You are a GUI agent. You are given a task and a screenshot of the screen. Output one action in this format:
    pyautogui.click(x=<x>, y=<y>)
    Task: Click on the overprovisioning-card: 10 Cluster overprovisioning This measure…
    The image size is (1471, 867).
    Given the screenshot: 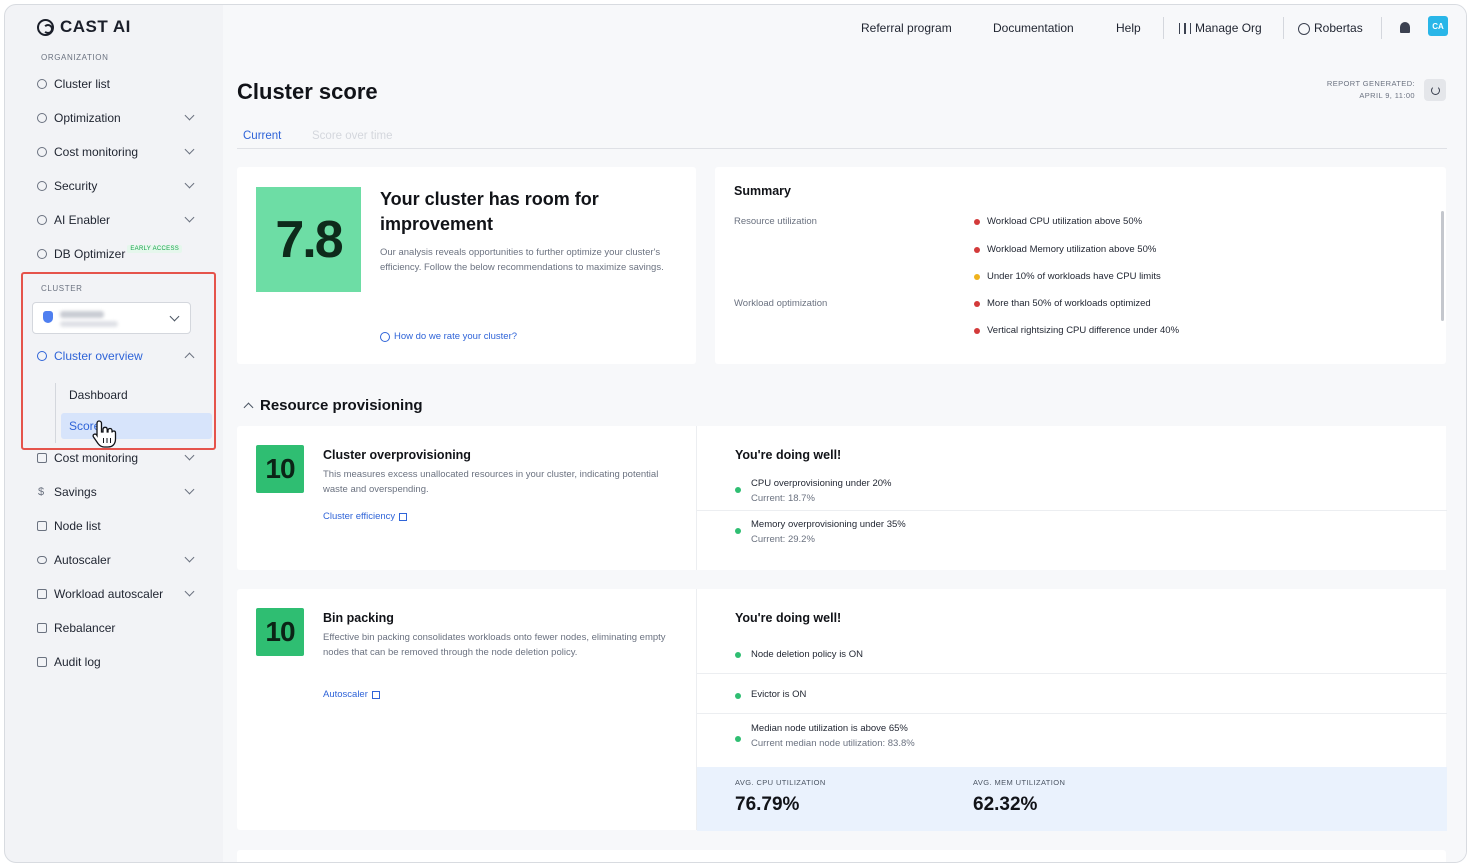 What is the action you would take?
    pyautogui.click(x=842, y=498)
    